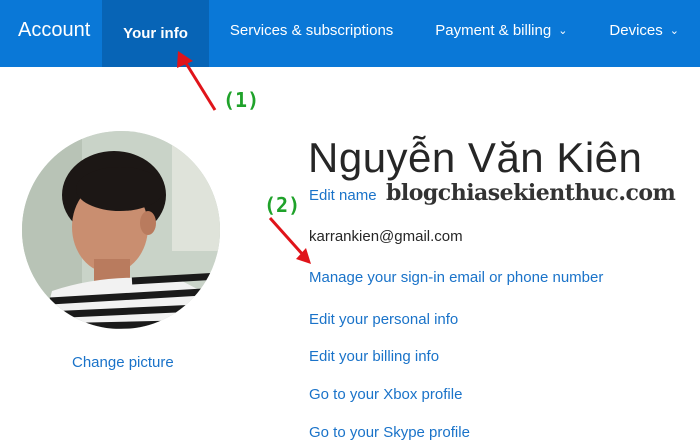 The height and width of the screenshot is (447, 700). I want to click on annotation-arrows, so click(244, 157).